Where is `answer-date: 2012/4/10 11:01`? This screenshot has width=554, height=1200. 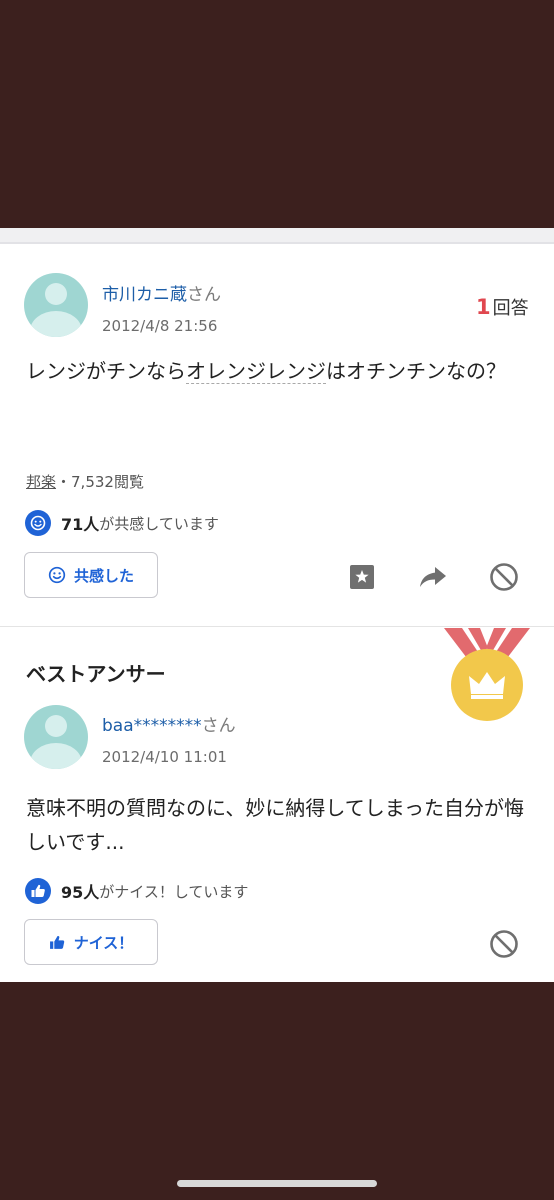
answer-date: 2012/4/10 11:01 is located at coordinates (164, 757).